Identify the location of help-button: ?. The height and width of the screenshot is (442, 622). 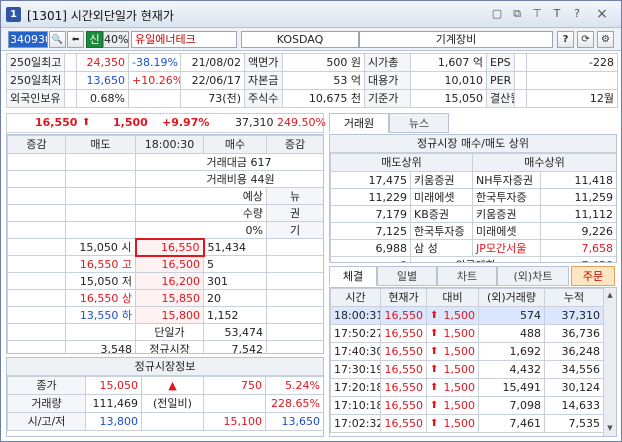
(565, 39).